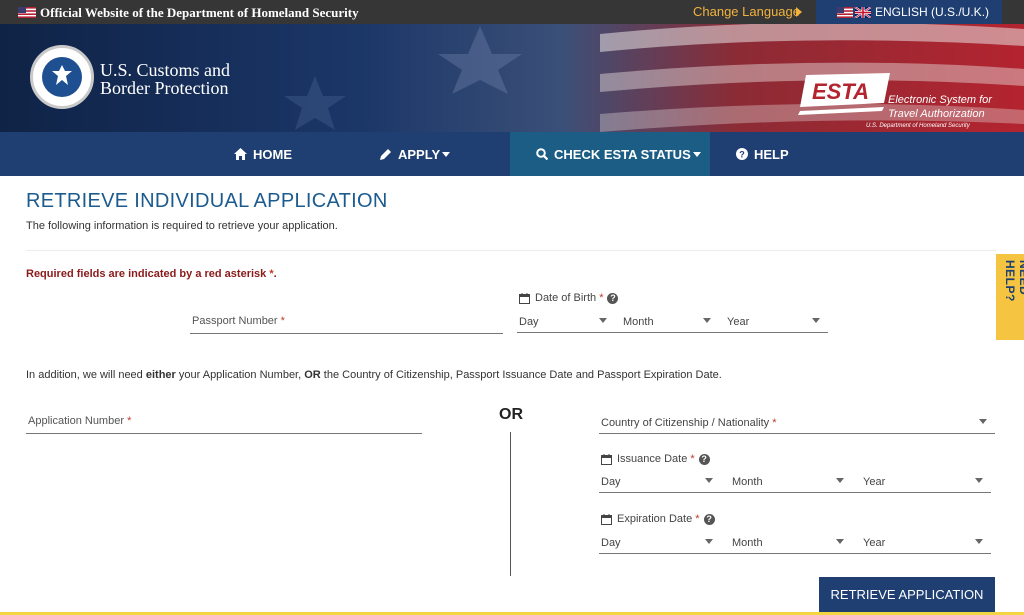 The height and width of the screenshot is (615, 1024). I want to click on country-select: Country of Citizenship / Nationality *, so click(797, 421).